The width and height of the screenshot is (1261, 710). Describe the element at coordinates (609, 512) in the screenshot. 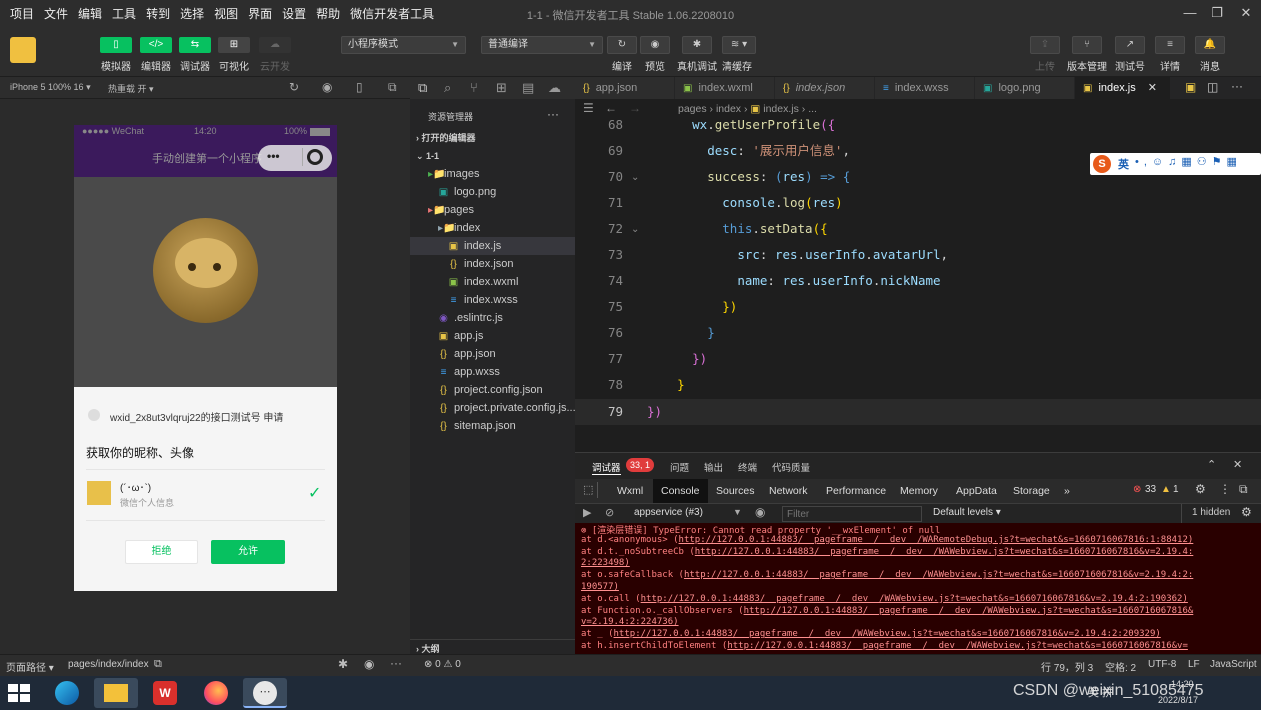

I see `clear-console-icon: ⊘` at that location.